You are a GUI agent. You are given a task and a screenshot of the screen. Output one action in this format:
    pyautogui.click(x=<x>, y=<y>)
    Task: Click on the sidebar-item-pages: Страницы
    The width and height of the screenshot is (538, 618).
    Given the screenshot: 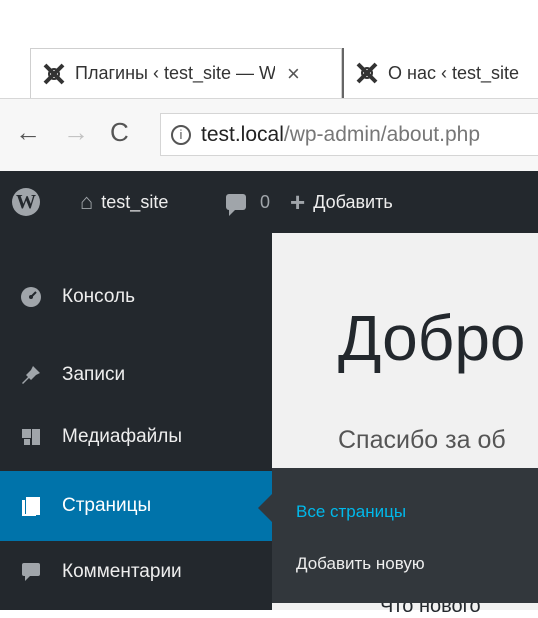 What is the action you would take?
    pyautogui.click(x=136, y=506)
    